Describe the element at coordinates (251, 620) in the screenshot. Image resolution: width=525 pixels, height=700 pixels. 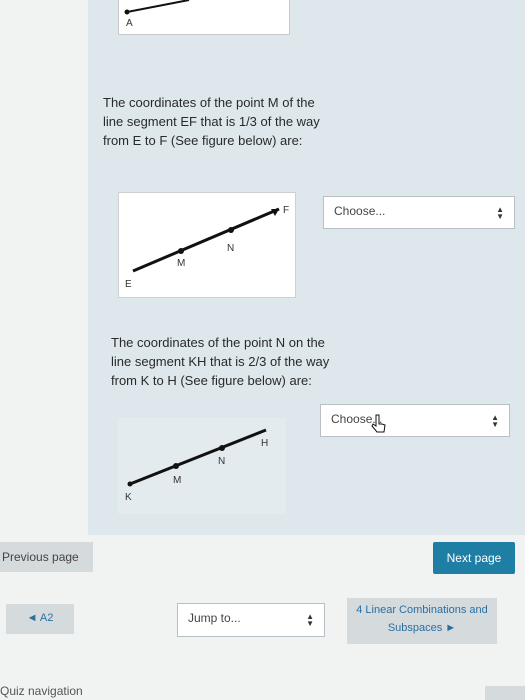
I see `jump-to-select: Jump to... ▲ ▼` at that location.